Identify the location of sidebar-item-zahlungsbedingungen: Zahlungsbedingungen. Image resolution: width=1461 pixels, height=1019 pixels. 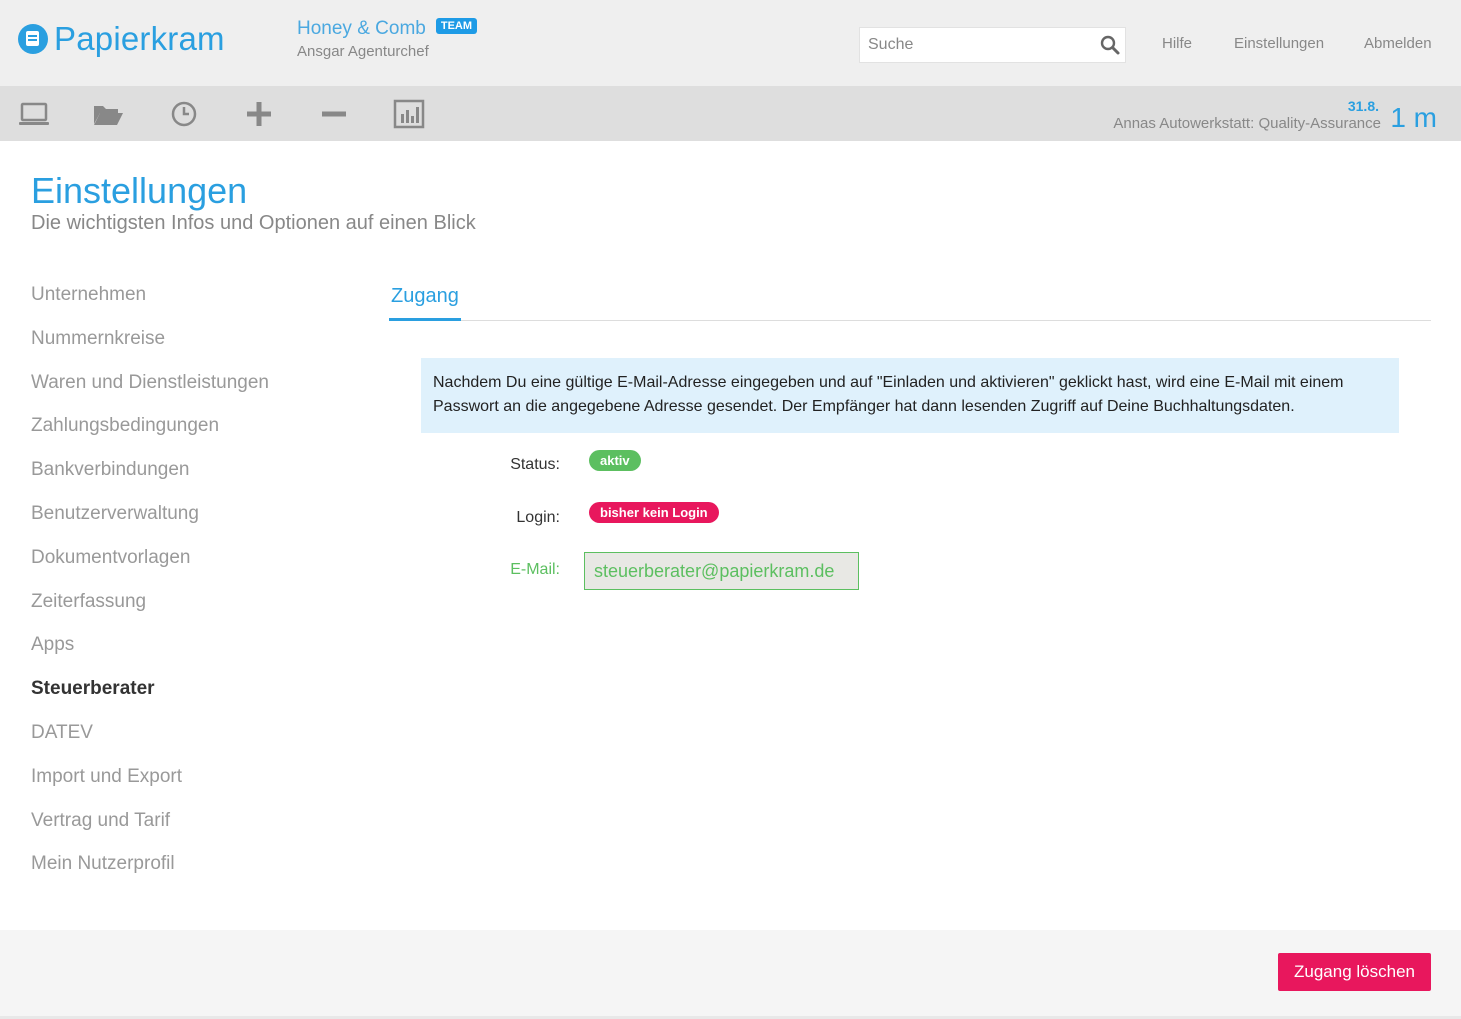
(150, 436).